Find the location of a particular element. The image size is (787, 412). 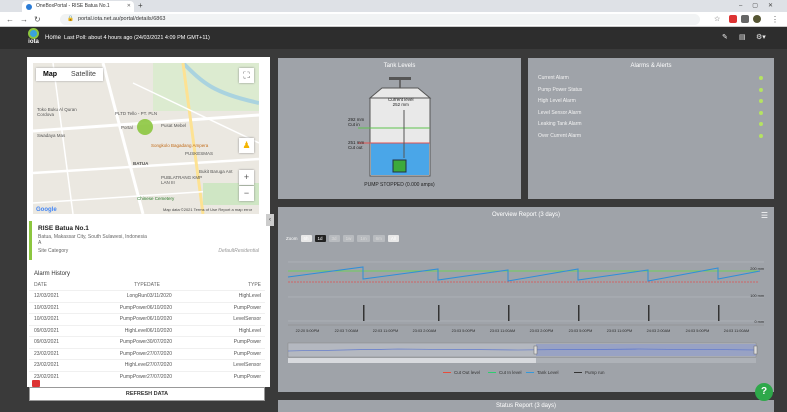

edit-pencil-icon: ✎ is located at coordinates (725, 38).